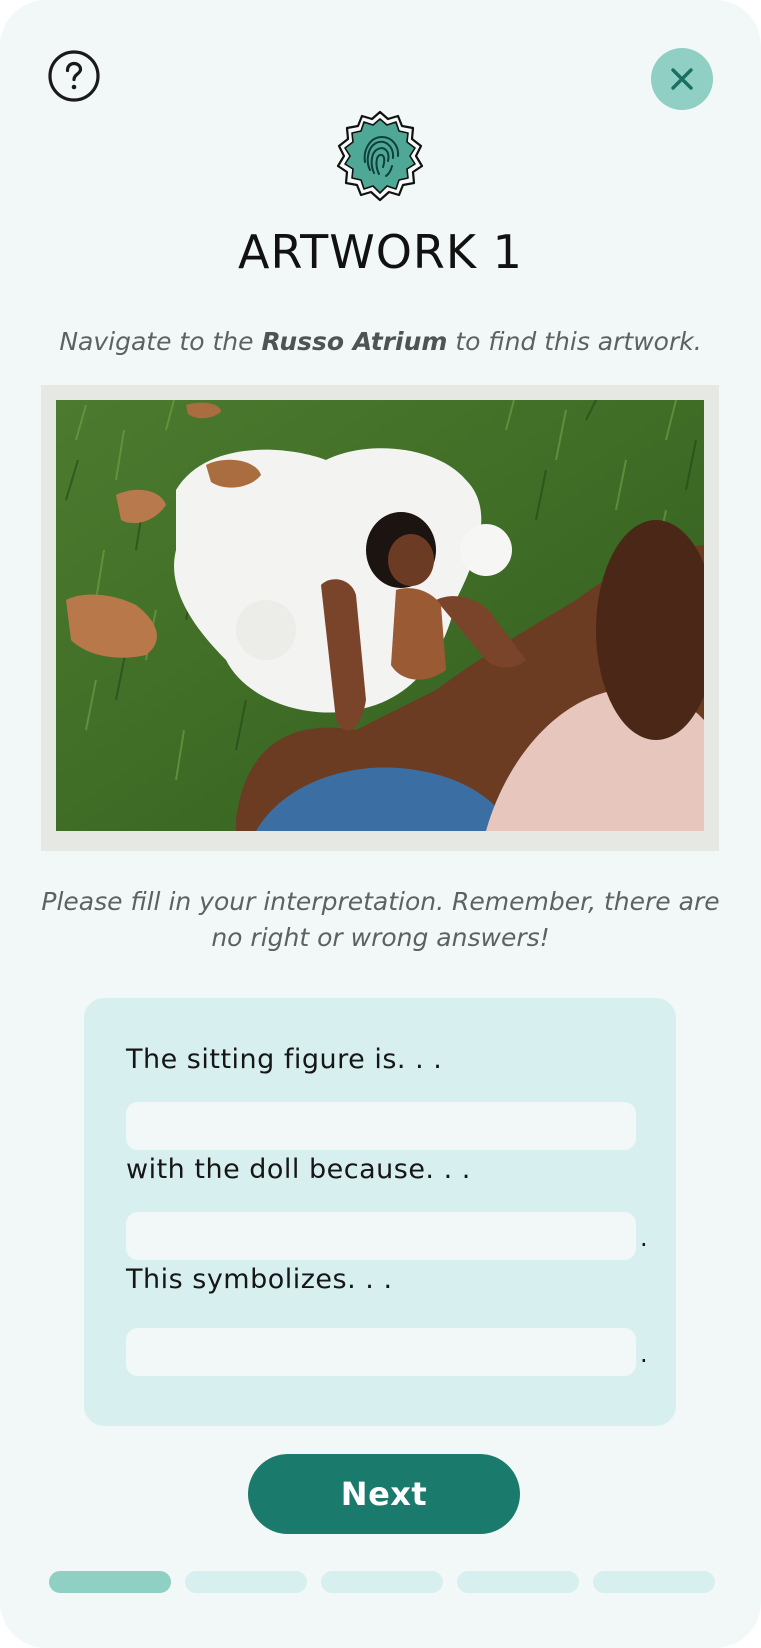  Describe the element at coordinates (354, 341) in the screenshot. I see `location-name: Russo Atrium` at that location.